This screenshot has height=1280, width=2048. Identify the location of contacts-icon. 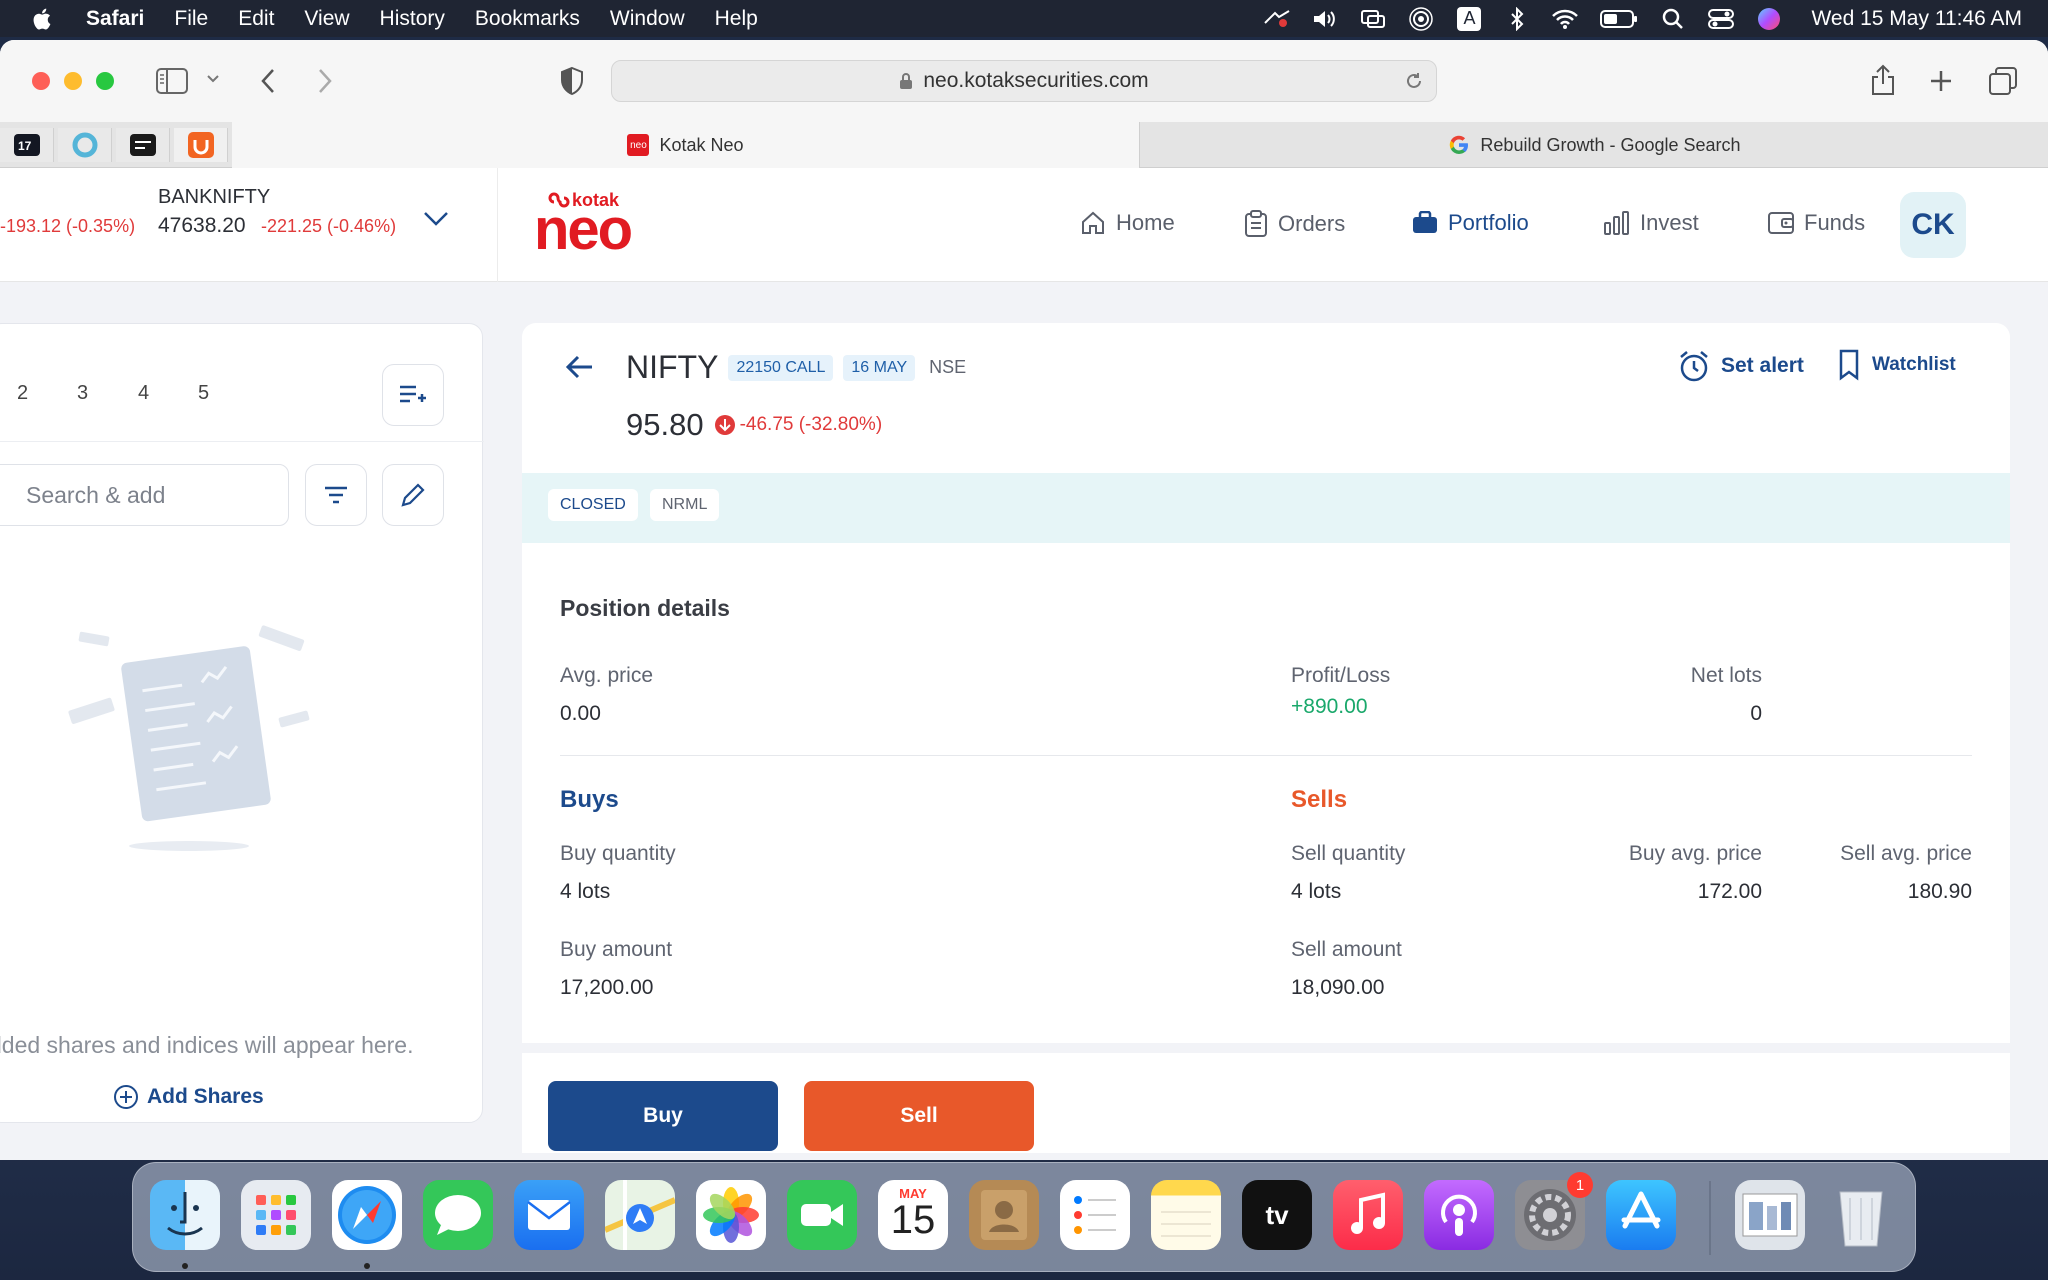
(1004, 1215).